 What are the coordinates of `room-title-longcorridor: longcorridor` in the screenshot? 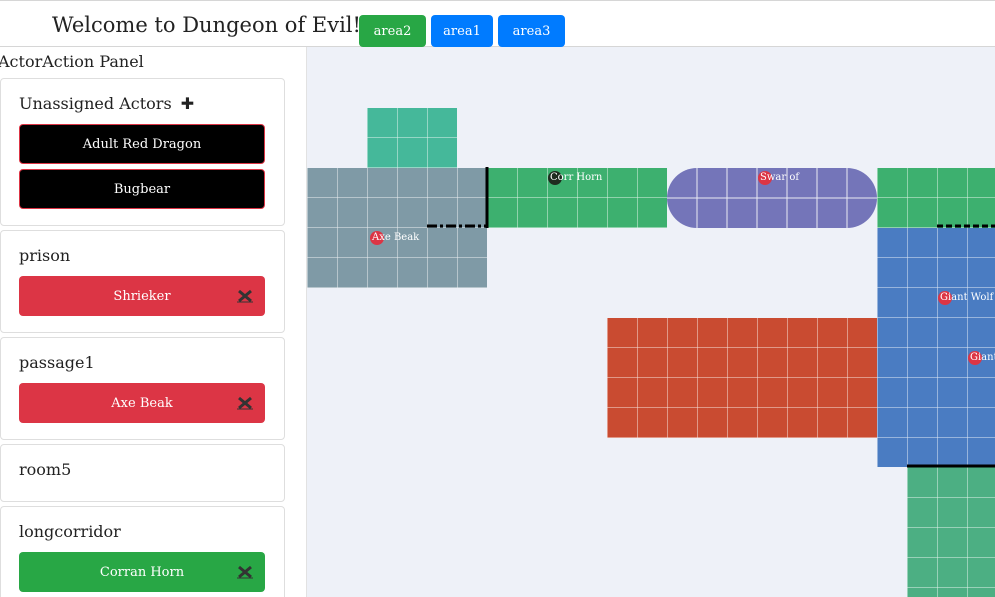 It's located at (70, 531).